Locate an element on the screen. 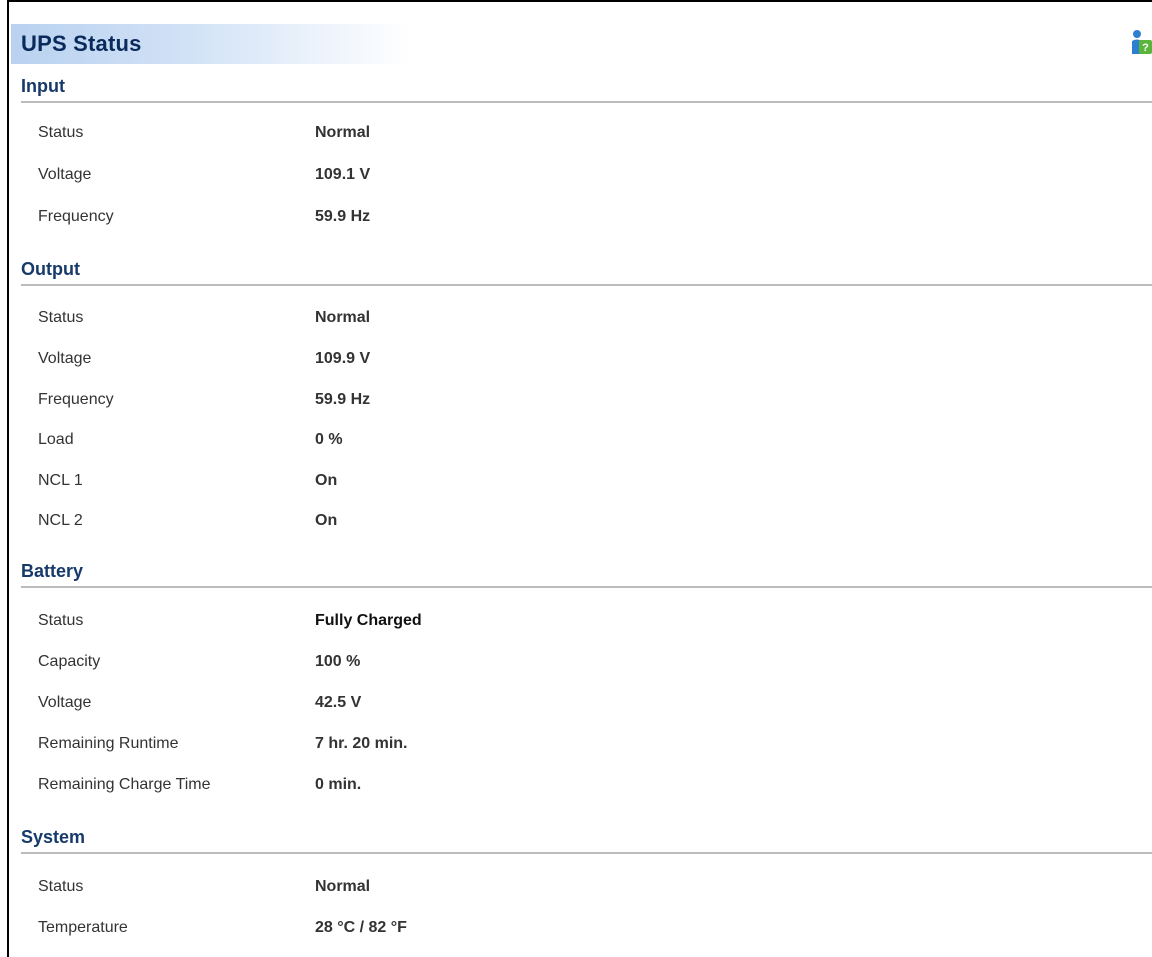 The image size is (1152, 957). input-frequency-row: Frequency 59.9 Hz is located at coordinates (509, 217).